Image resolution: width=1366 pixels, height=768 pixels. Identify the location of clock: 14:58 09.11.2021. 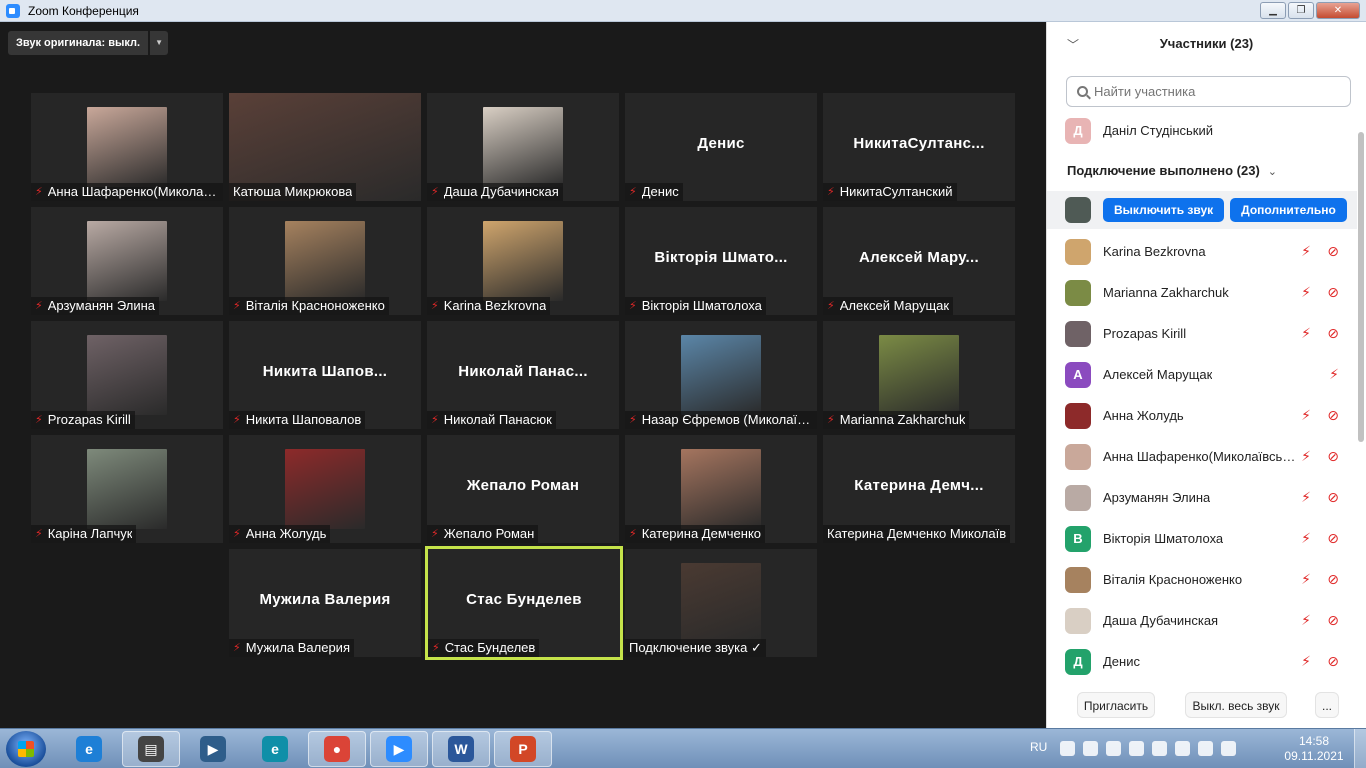
(1314, 749).